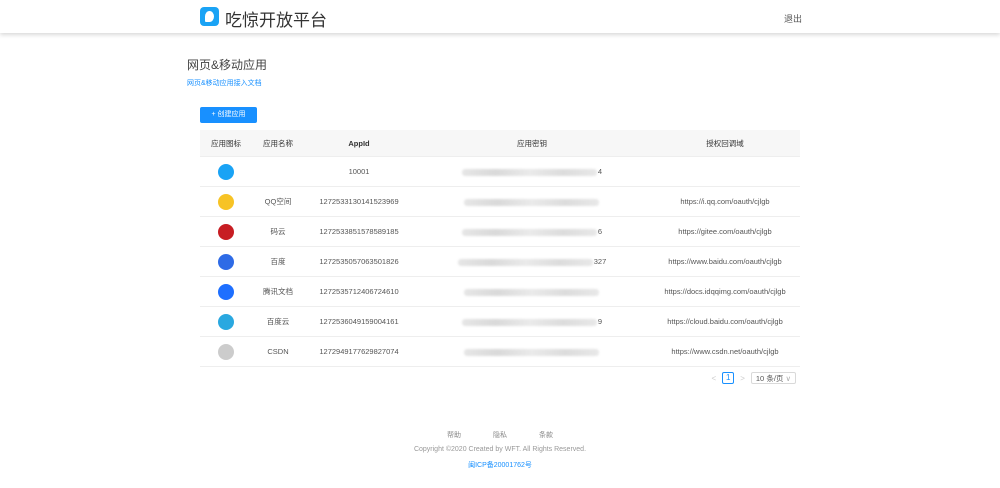 The height and width of the screenshot is (488, 1000). What do you see at coordinates (209, 16) in the screenshot?
I see `logo-icon` at bounding box center [209, 16].